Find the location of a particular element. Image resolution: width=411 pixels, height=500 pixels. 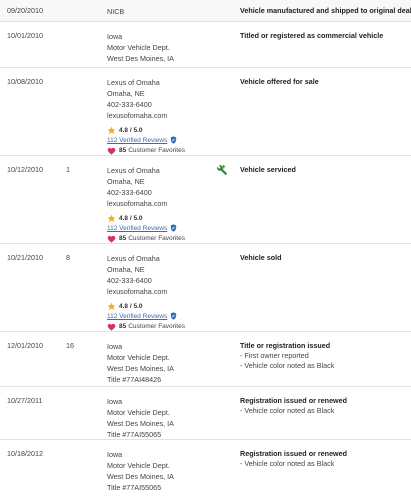

source-name: NICB is located at coordinates (116, 11).